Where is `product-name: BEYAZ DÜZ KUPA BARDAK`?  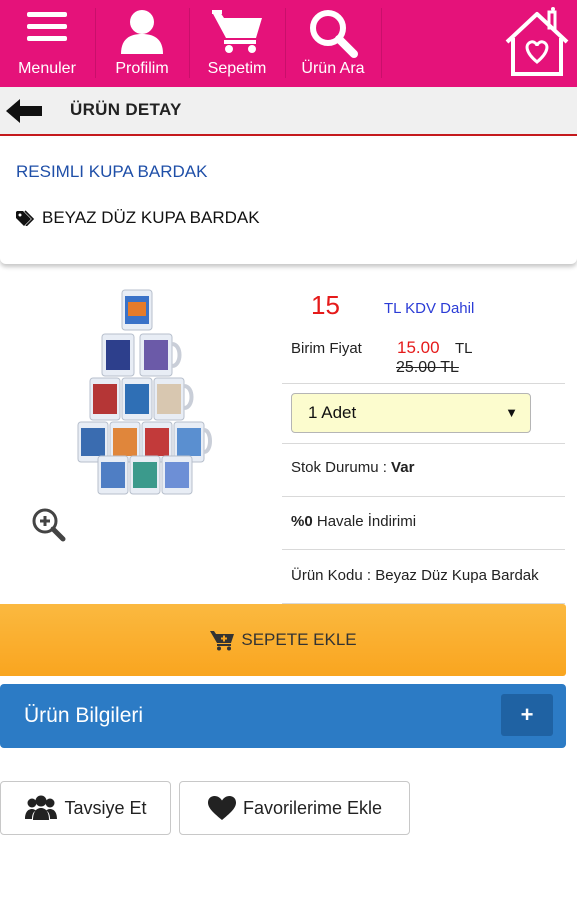 product-name: BEYAZ DÜZ KUPA BARDAK is located at coordinates (138, 218).